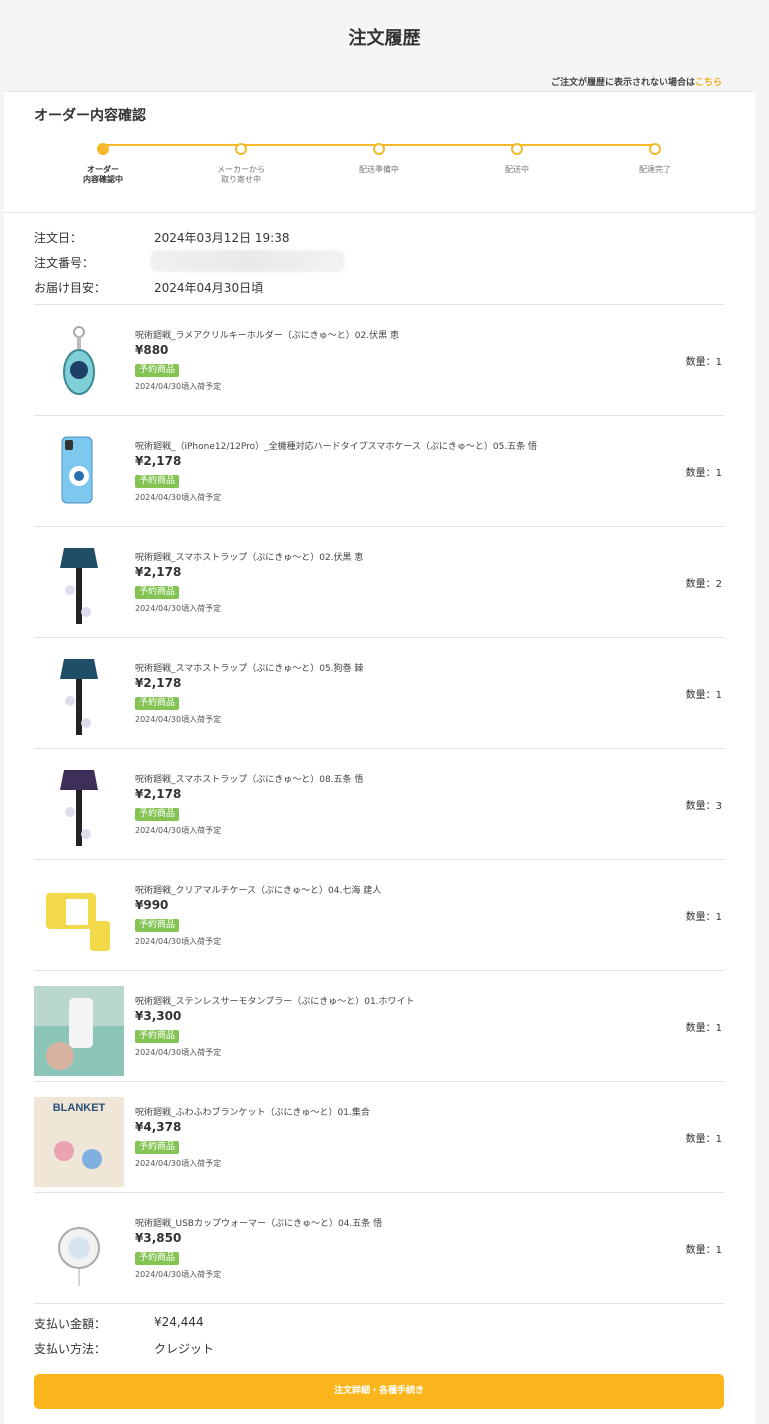 This screenshot has width=769, height=1424. What do you see at coordinates (79, 1142) in the screenshot?
I see `product-thumbnail: BLANKET` at bounding box center [79, 1142].